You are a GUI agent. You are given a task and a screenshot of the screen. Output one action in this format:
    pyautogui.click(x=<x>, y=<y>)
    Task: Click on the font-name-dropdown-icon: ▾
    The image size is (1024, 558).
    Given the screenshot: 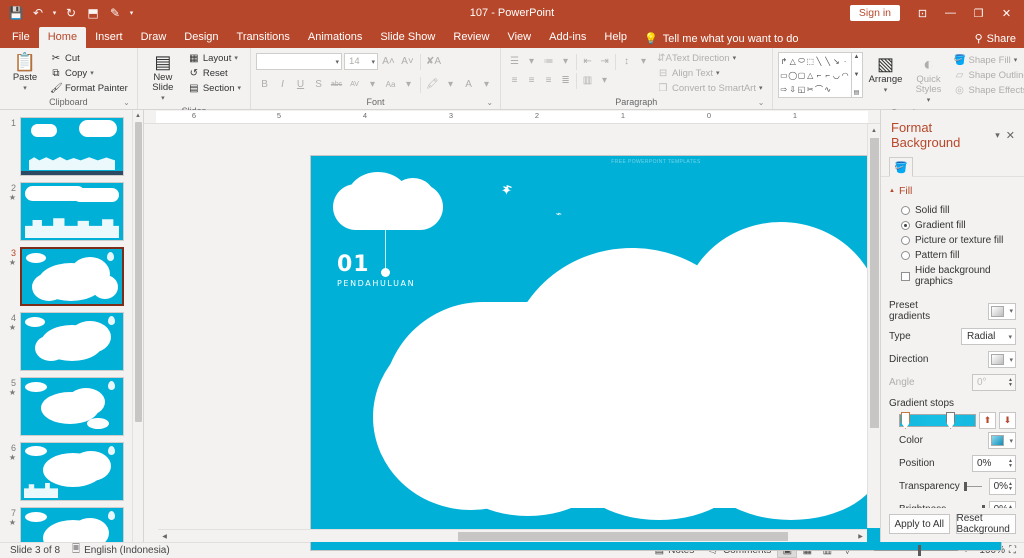 What is the action you would take?
    pyautogui.click(x=338, y=62)
    